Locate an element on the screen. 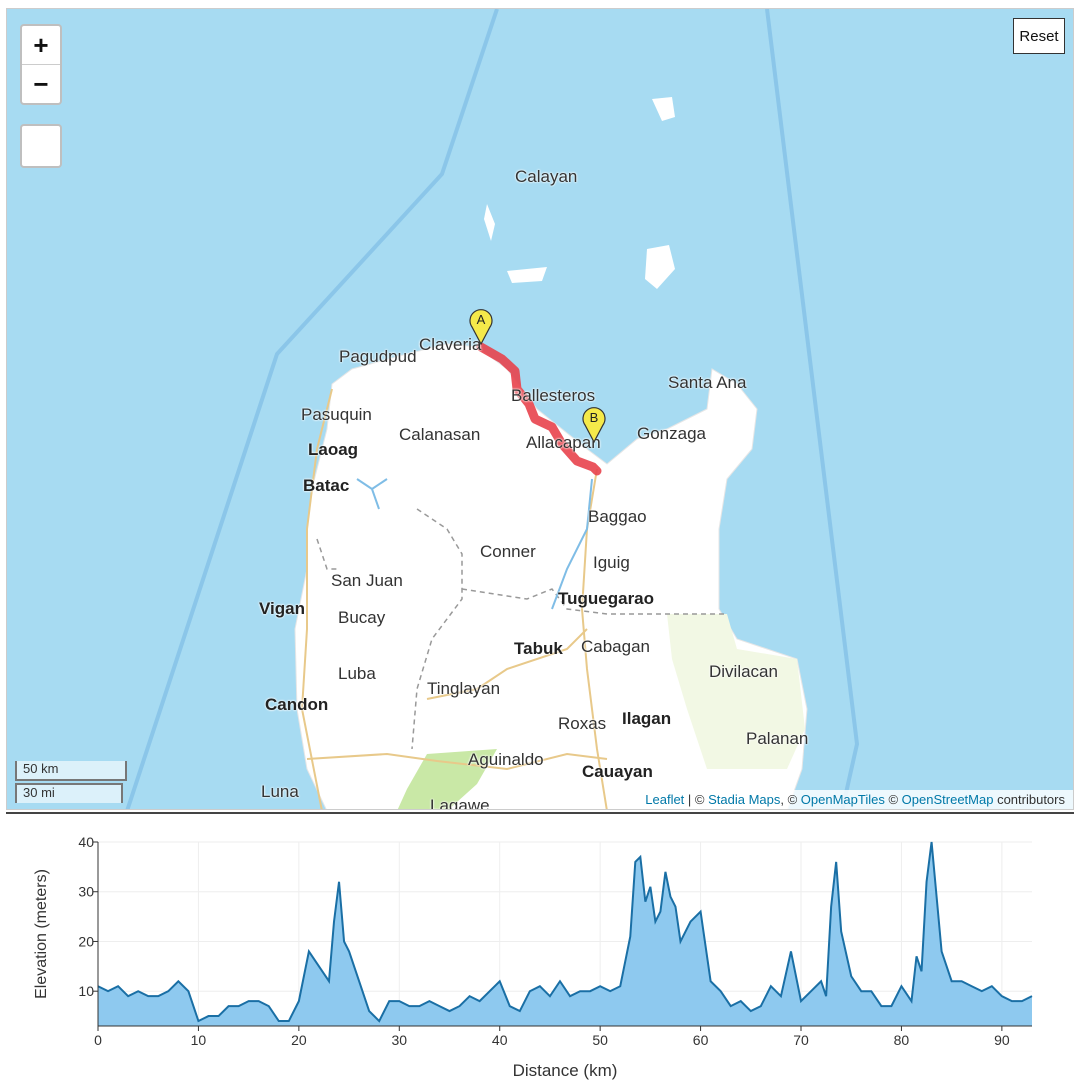 Image resolution: width=1080 pixels, height=1085 pixels. x-tick-label: 90 is located at coordinates (1002, 1040).